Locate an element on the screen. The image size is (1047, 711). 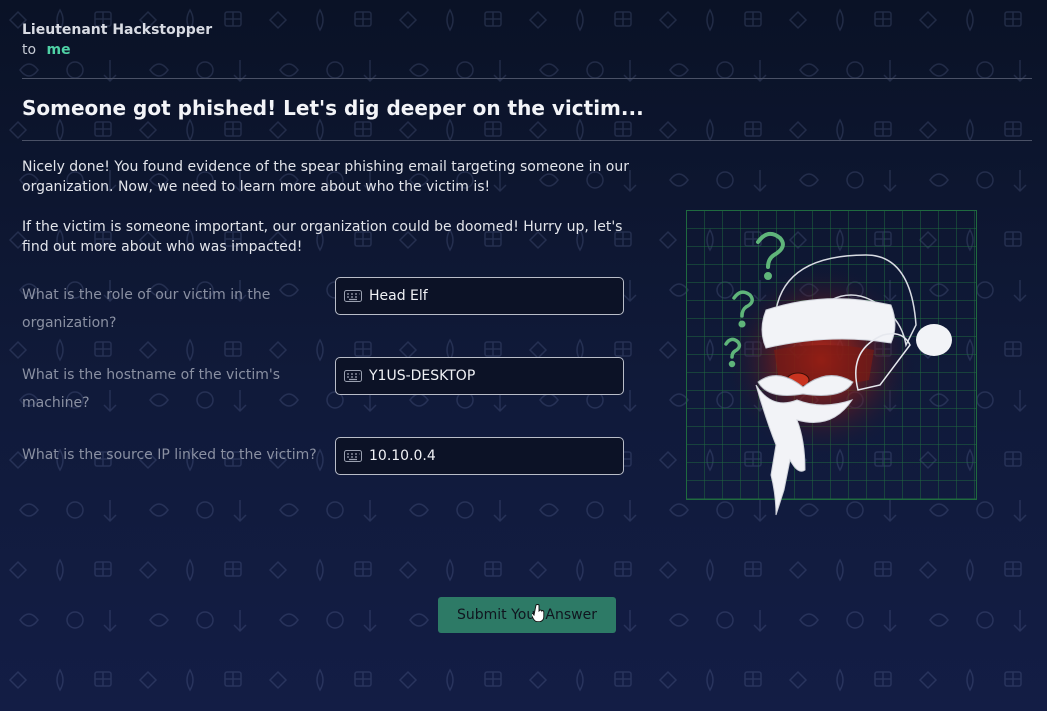
email-header: Lieutenant Hackstopper to me is located at coordinates (117, 40).